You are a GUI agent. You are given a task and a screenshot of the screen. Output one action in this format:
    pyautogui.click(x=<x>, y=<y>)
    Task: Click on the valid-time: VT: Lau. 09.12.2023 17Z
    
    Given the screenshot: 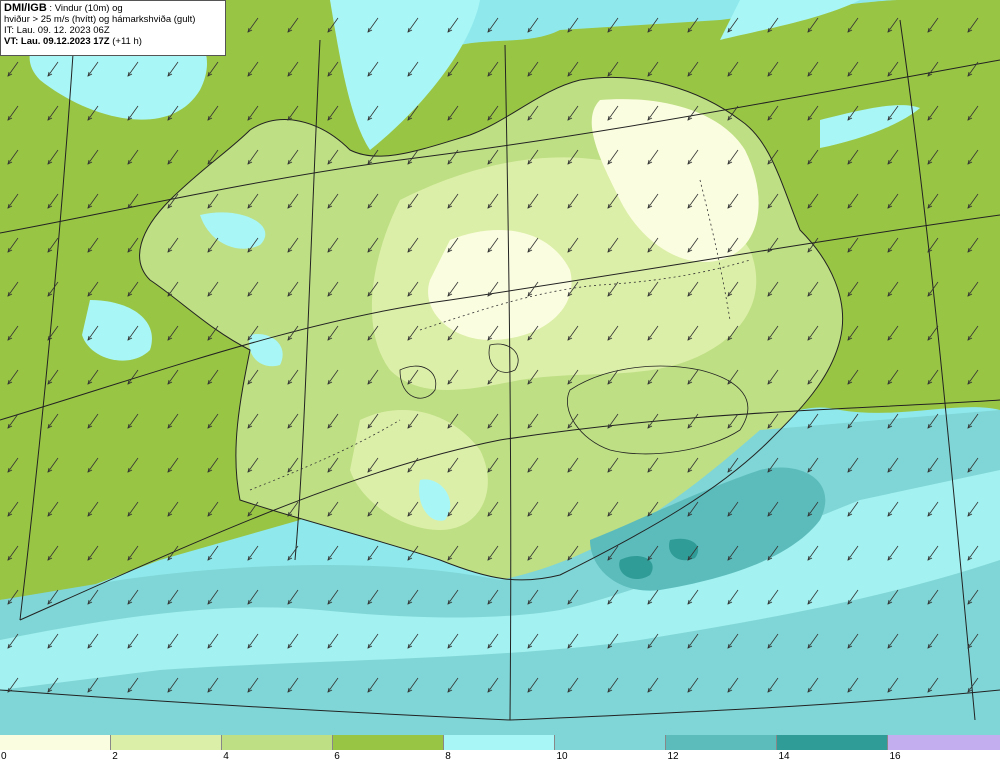 What is the action you would take?
    pyautogui.click(x=57, y=41)
    